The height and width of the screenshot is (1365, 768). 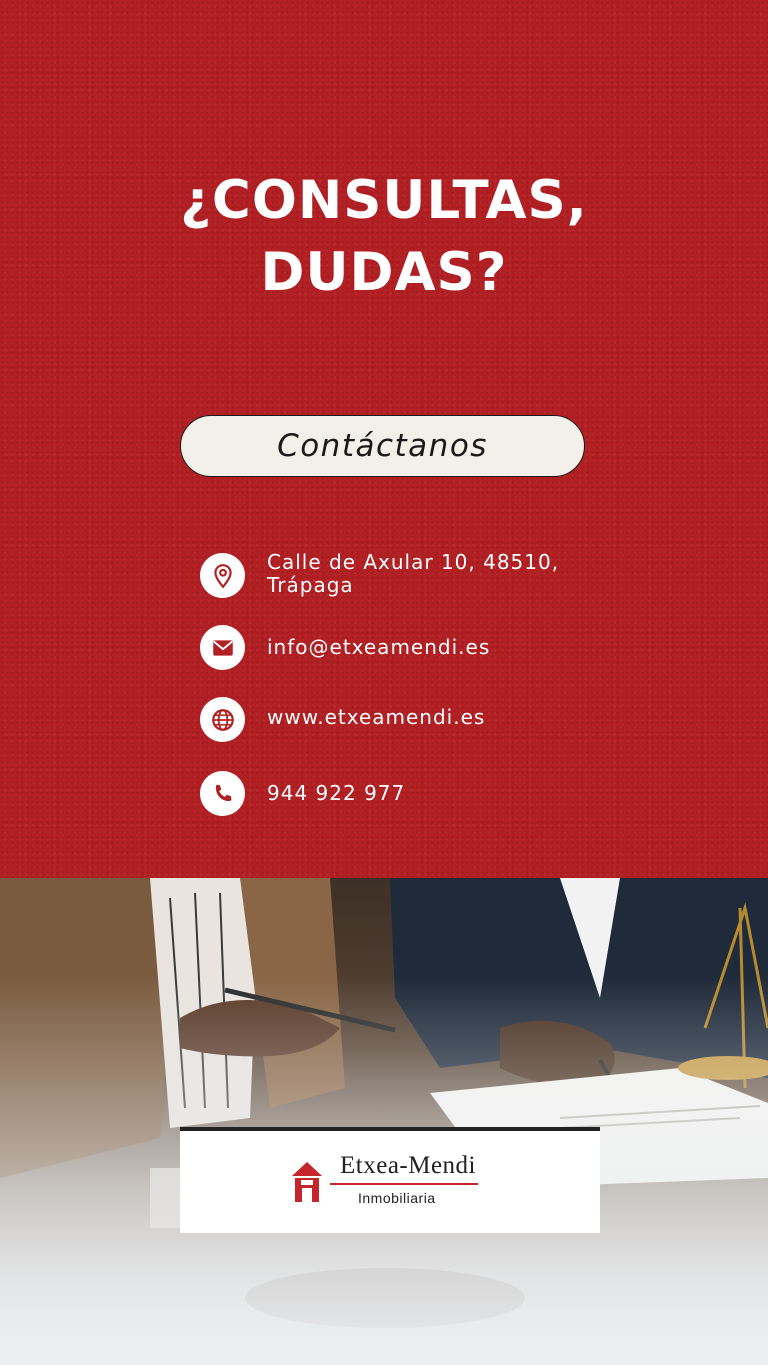 What do you see at coordinates (222, 793) in the screenshot?
I see `phone-icon` at bounding box center [222, 793].